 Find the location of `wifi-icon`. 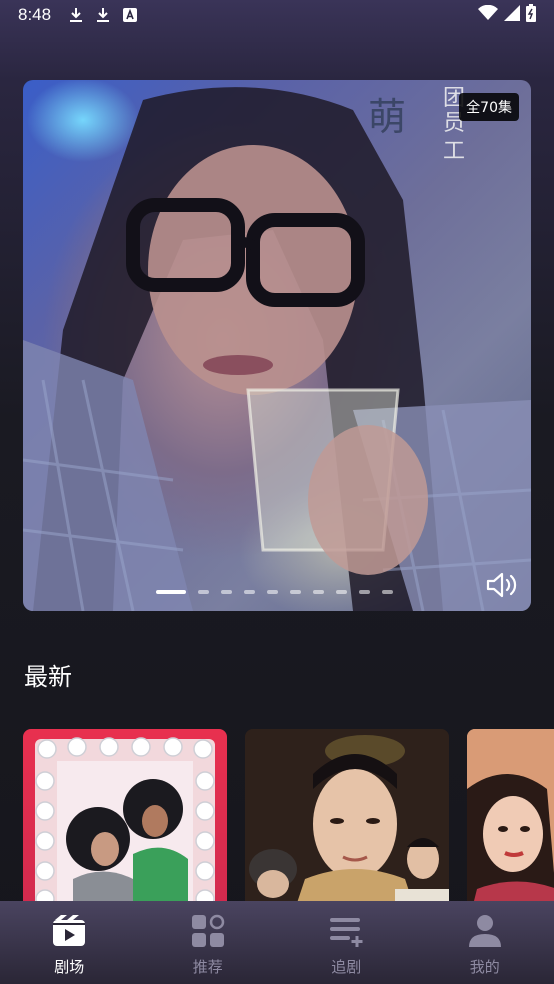

wifi-icon is located at coordinates (488, 14).